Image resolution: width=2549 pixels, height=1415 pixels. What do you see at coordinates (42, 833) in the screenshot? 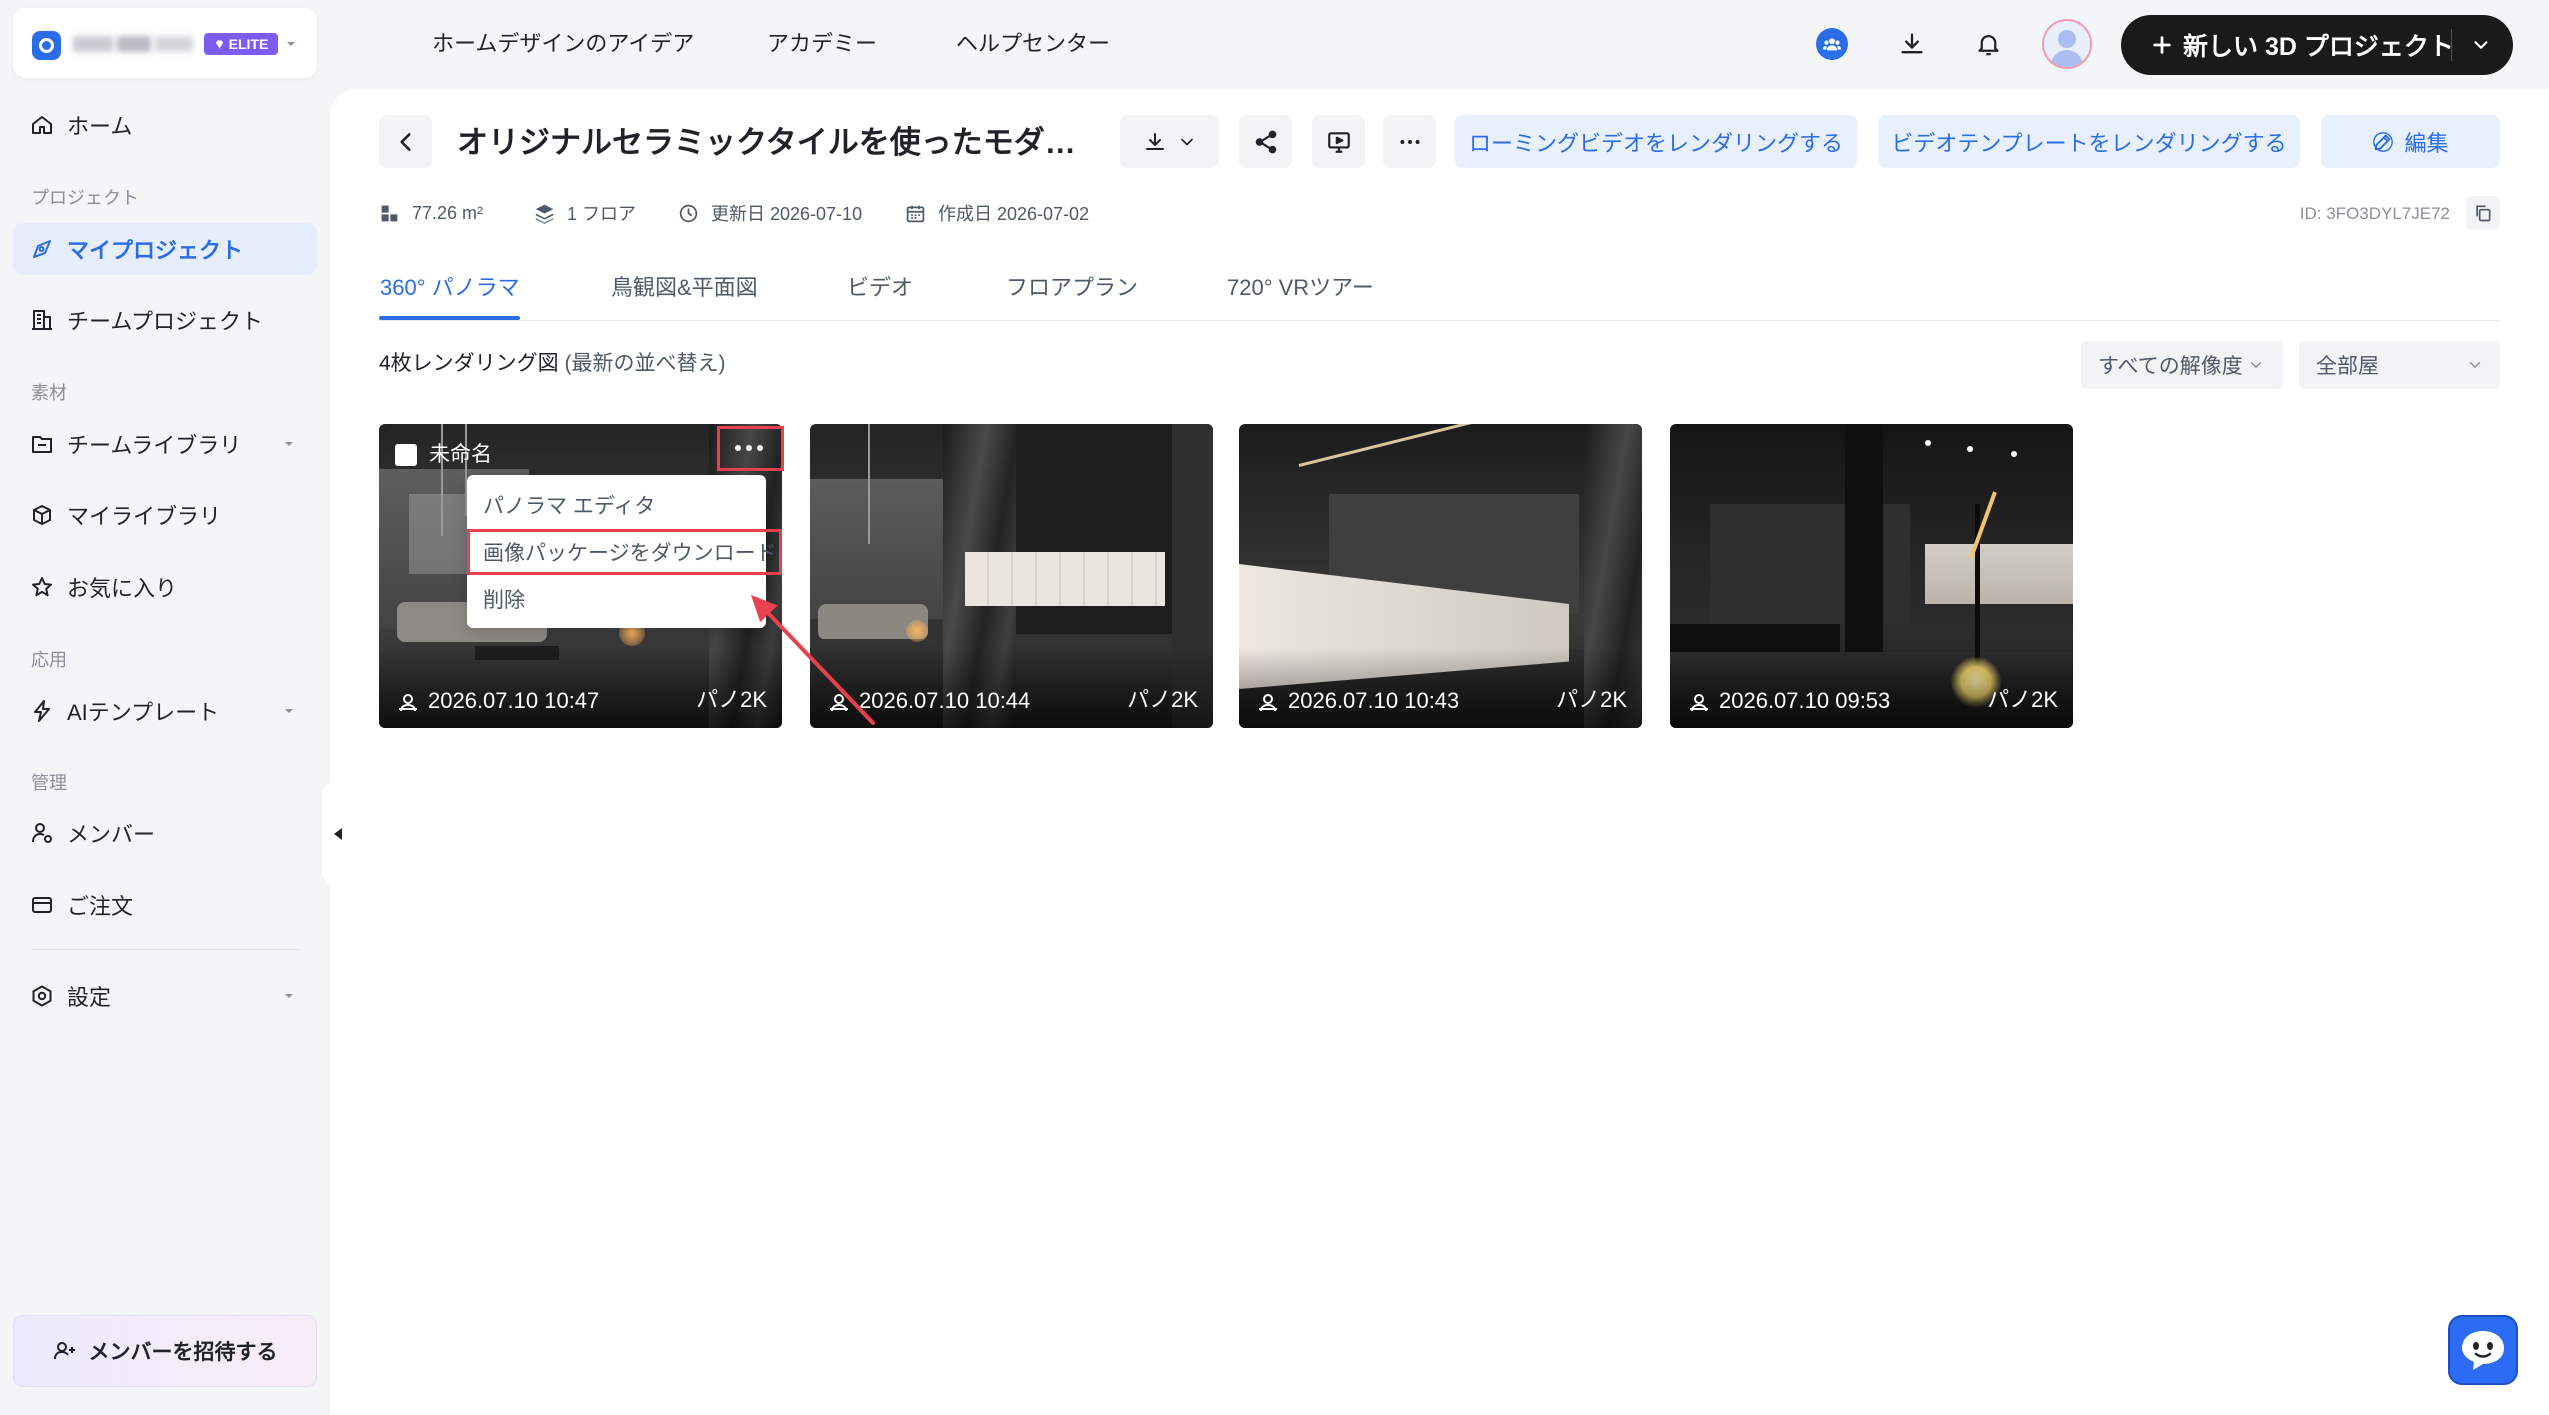
I see `member-settings-icon` at bounding box center [42, 833].